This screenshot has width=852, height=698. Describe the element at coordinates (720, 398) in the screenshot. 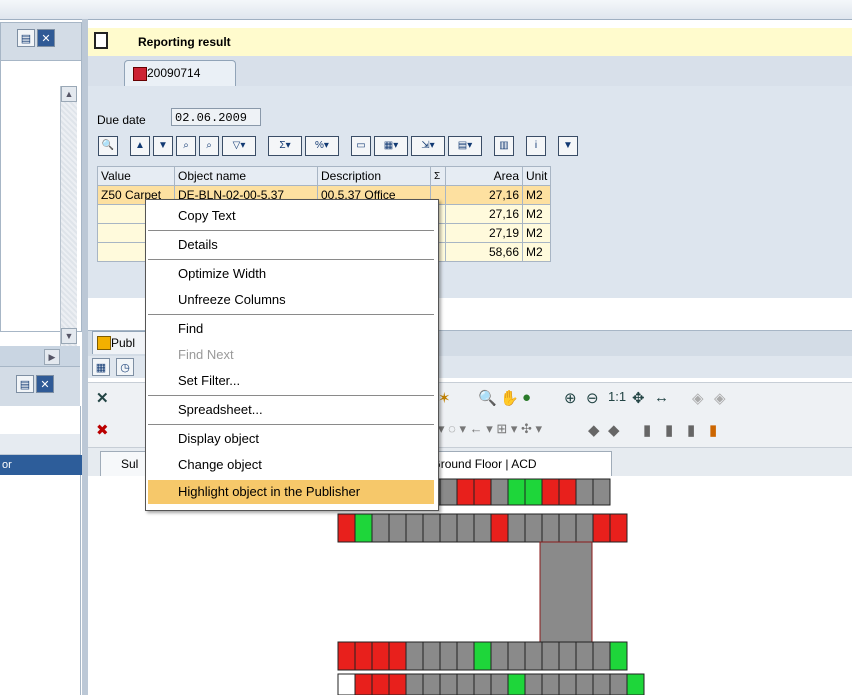

I see `next-icon: ◈` at that location.